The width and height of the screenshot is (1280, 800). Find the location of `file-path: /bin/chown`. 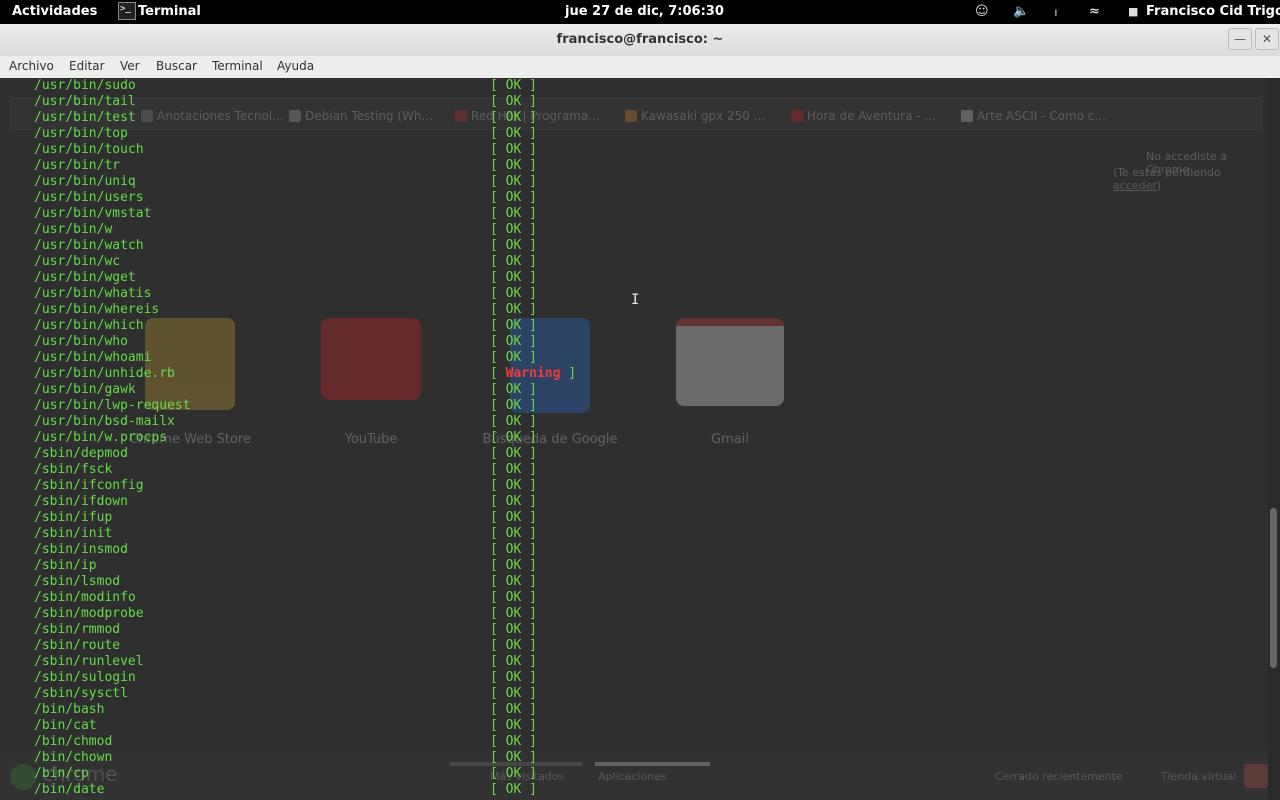

file-path: /bin/chown is located at coordinates (73, 757).